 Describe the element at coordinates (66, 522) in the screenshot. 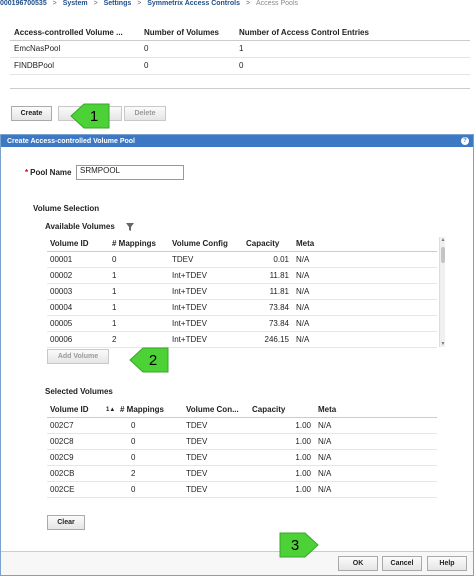

I see `clear-button: Clear` at that location.